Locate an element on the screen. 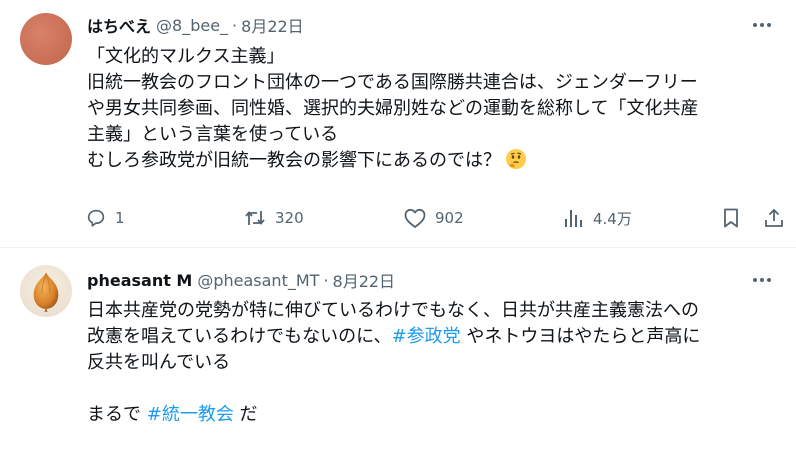 The height and width of the screenshot is (452, 796). thinking-face-emoji is located at coordinates (516, 163).